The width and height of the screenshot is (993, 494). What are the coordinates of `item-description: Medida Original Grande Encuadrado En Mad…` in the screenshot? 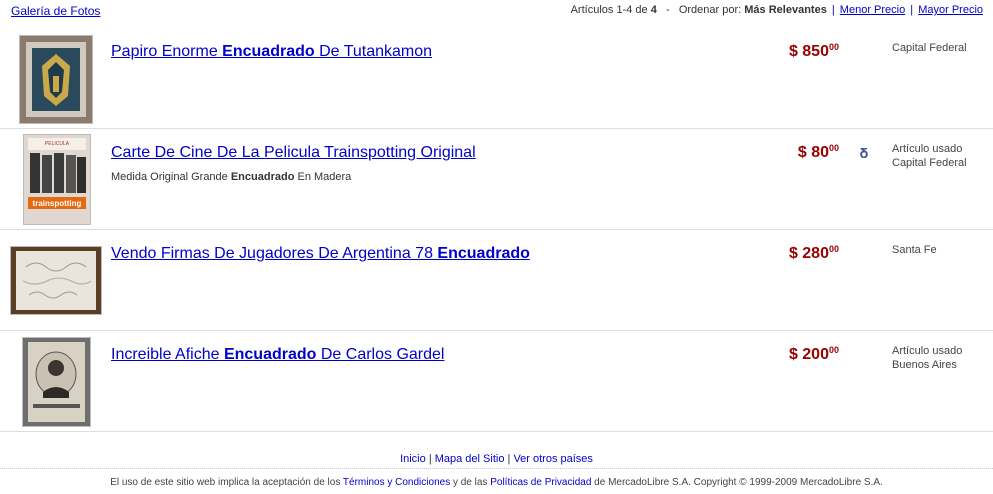 It's located at (231, 177).